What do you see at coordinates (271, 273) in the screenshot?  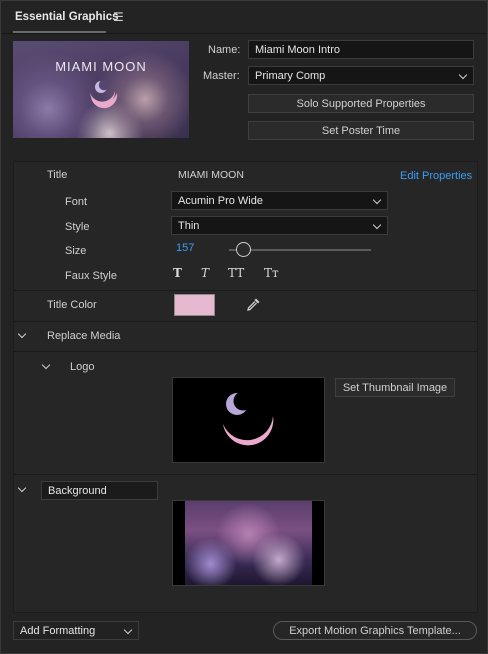 I see `small-caps-button: Tт` at bounding box center [271, 273].